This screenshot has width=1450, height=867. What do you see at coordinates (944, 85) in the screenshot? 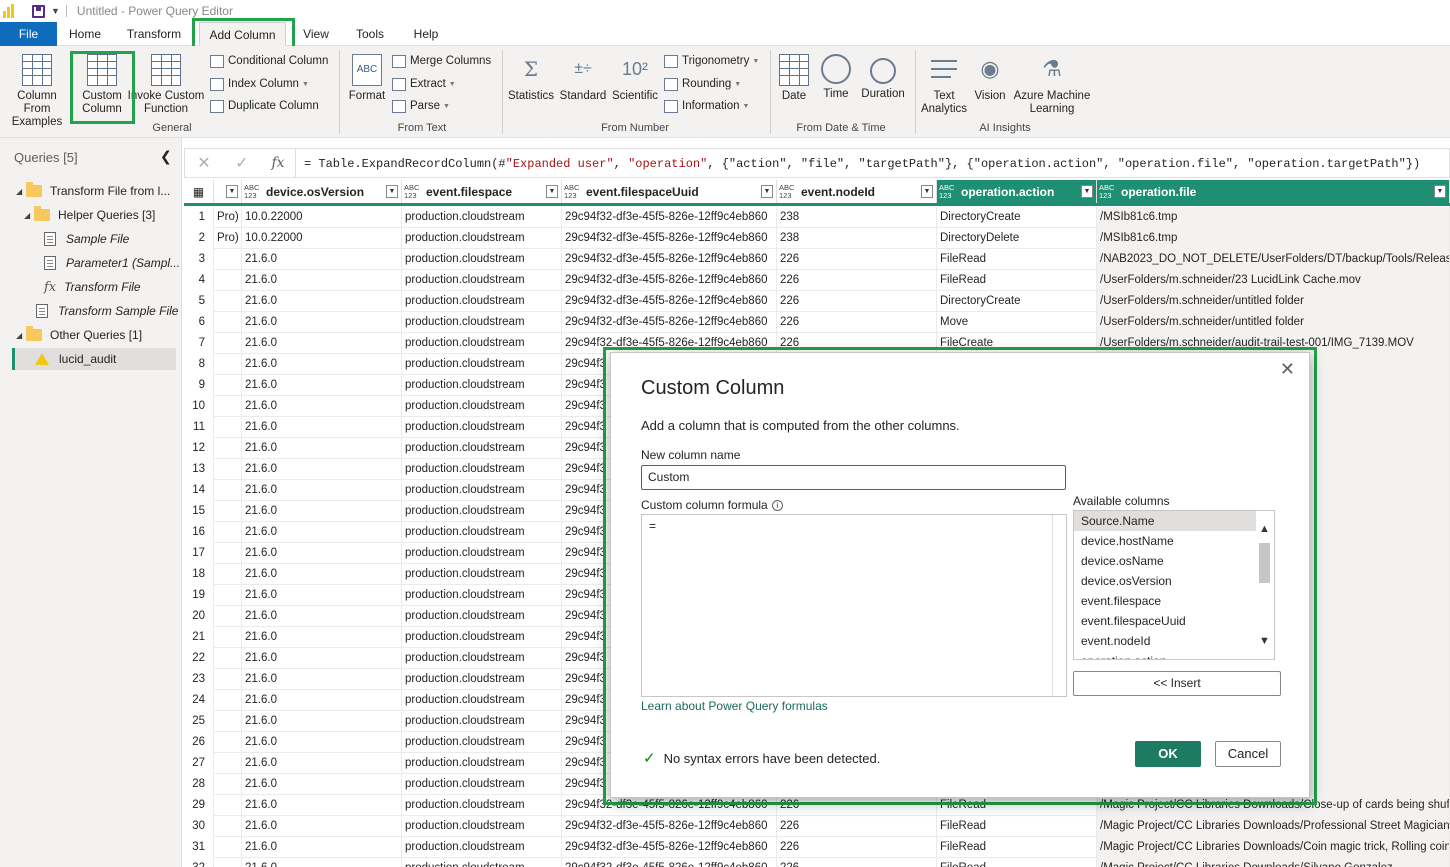
I see `text-analytics-button: Text Analytics` at bounding box center [944, 85].